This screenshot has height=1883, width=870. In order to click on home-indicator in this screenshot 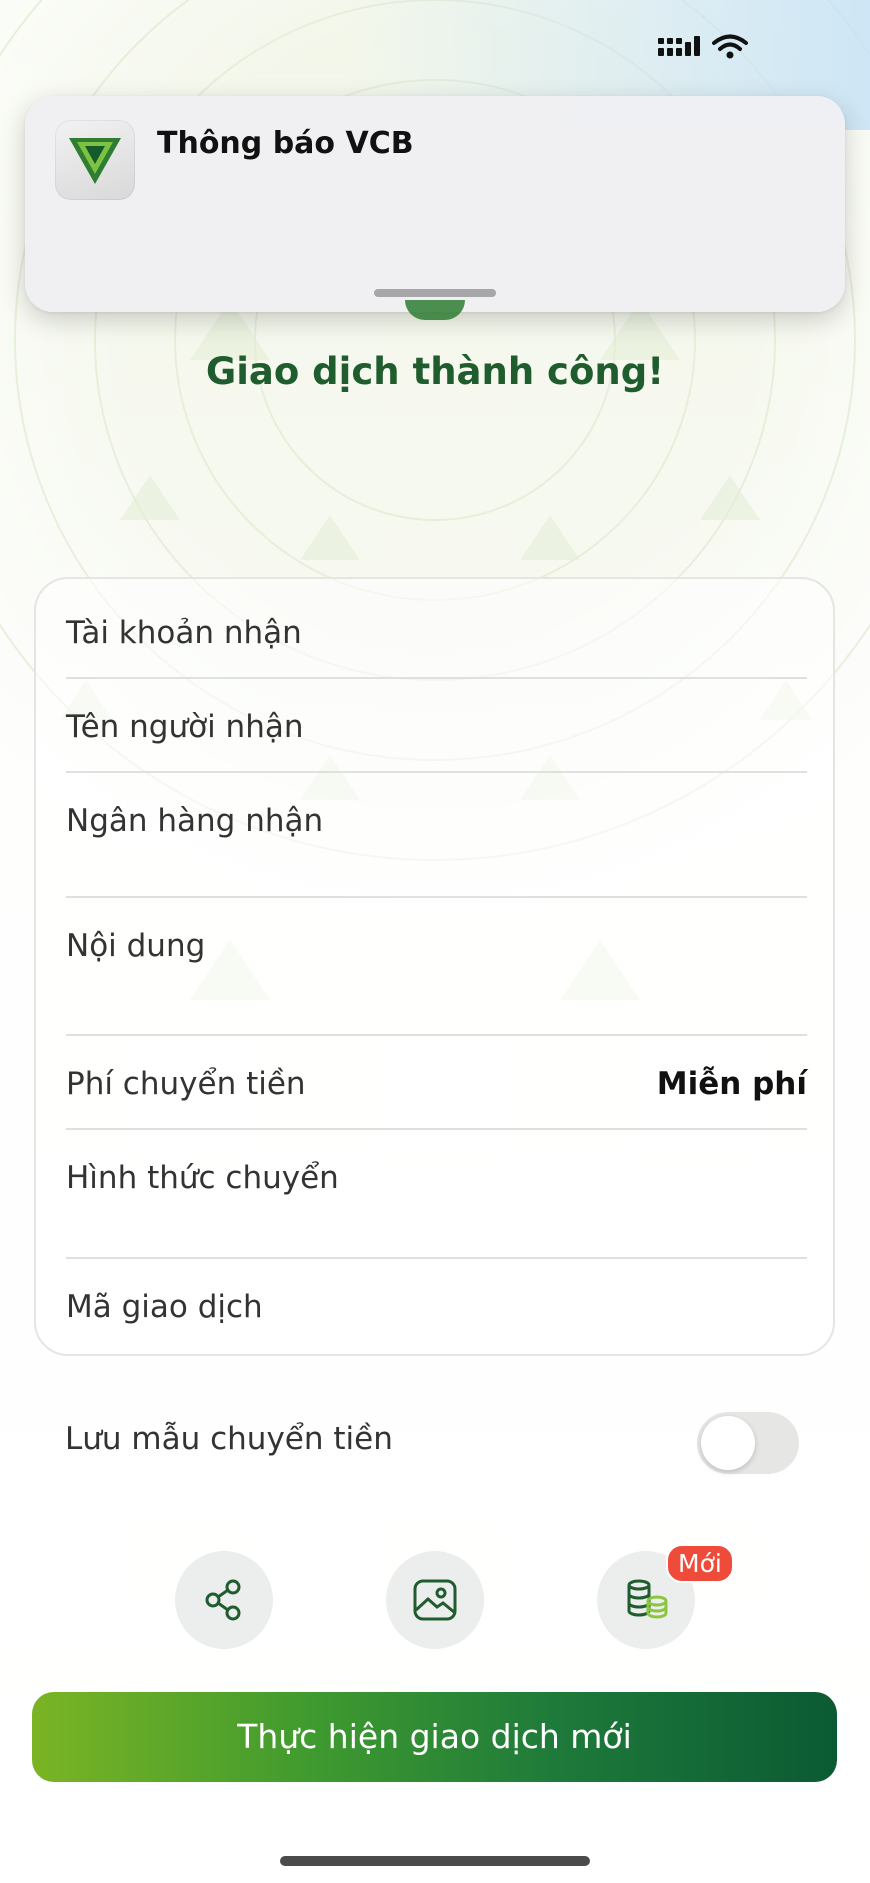, I will do `click(435, 1861)`.